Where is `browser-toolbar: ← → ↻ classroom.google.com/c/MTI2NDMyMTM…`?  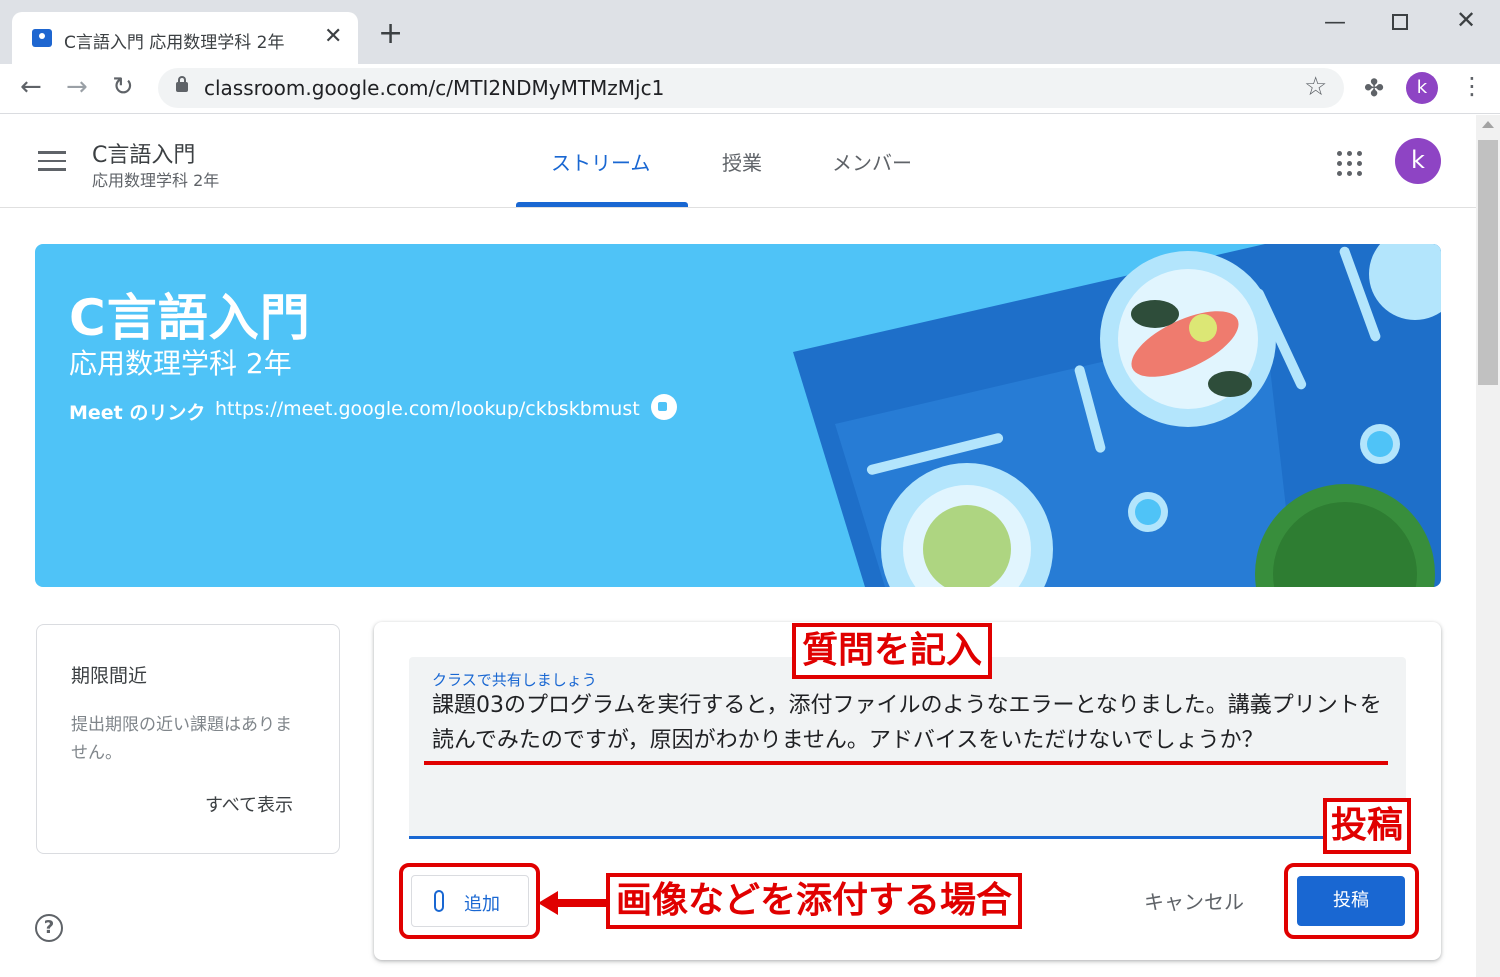 browser-toolbar: ← → ↻ classroom.google.com/c/MTI2NDMyMTM… is located at coordinates (750, 89).